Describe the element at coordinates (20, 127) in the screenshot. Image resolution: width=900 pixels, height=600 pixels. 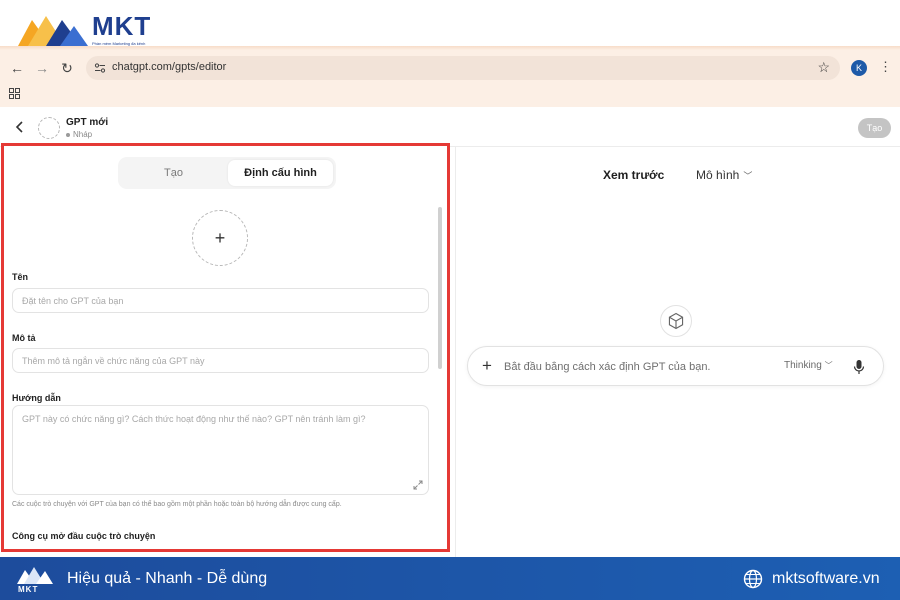
I see `chevron-left-icon` at that location.